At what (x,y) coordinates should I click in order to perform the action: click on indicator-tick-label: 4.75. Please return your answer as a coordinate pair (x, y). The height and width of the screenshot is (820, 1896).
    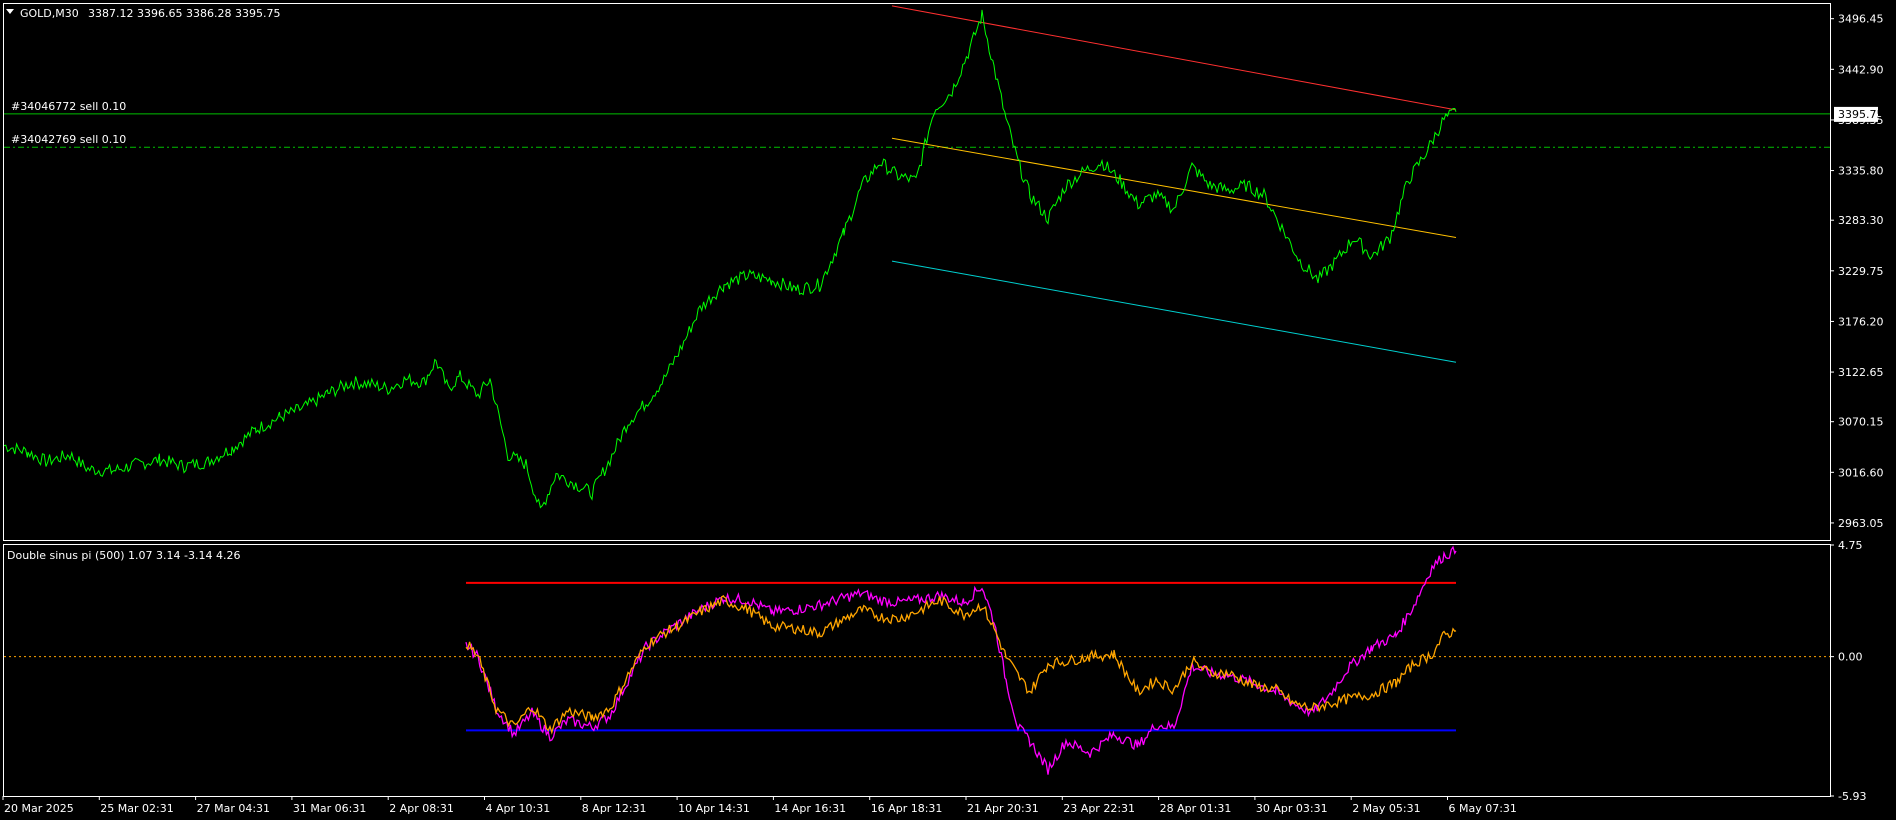
    Looking at the image, I should click on (1850, 545).